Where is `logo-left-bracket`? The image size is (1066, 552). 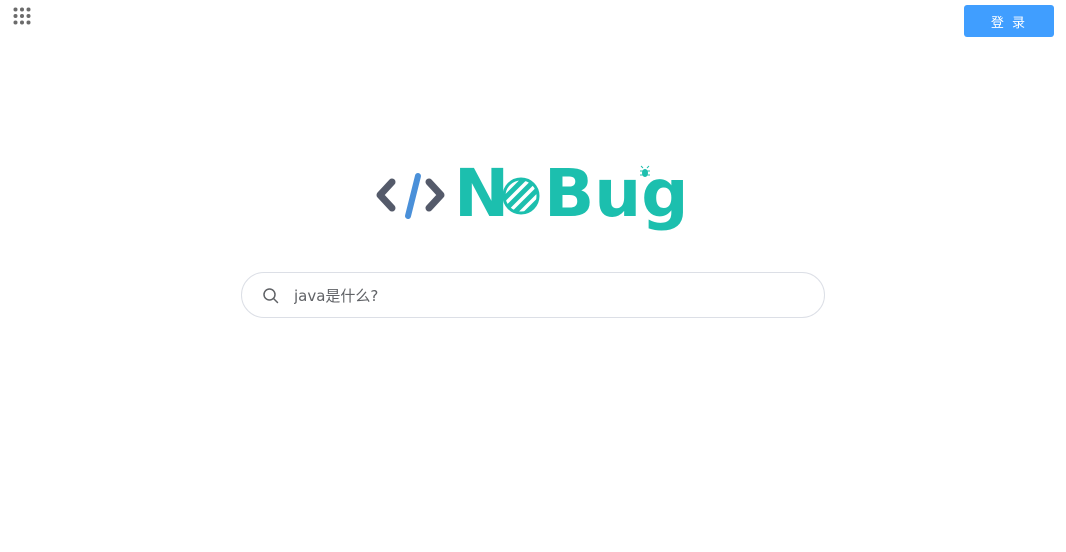 logo-left-bracket is located at coordinates (386, 195).